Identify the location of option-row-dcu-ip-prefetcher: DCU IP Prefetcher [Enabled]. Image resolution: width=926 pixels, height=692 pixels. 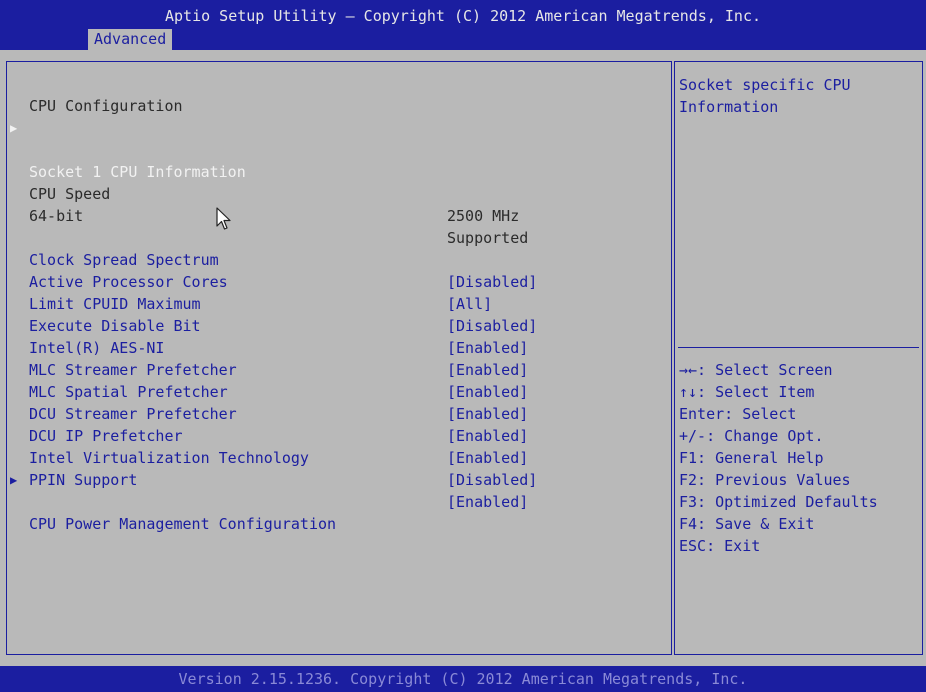
(267, 435).